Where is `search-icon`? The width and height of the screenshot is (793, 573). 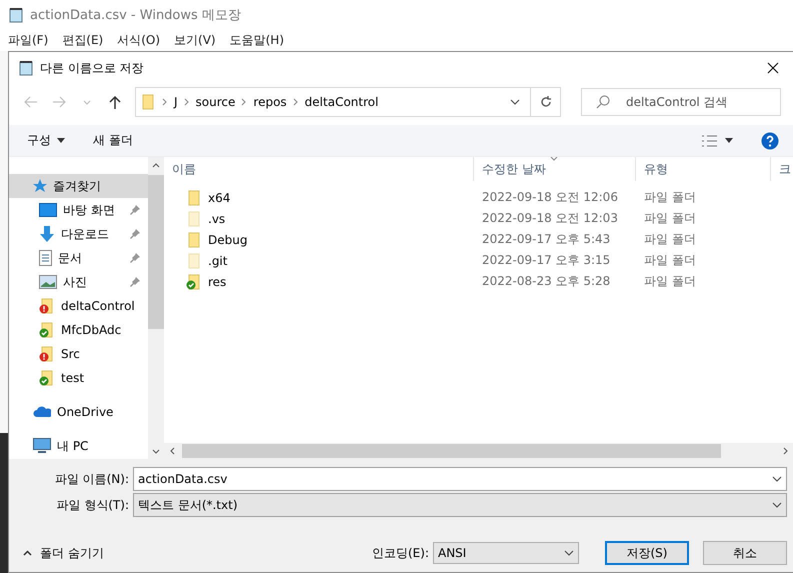
search-icon is located at coordinates (603, 102).